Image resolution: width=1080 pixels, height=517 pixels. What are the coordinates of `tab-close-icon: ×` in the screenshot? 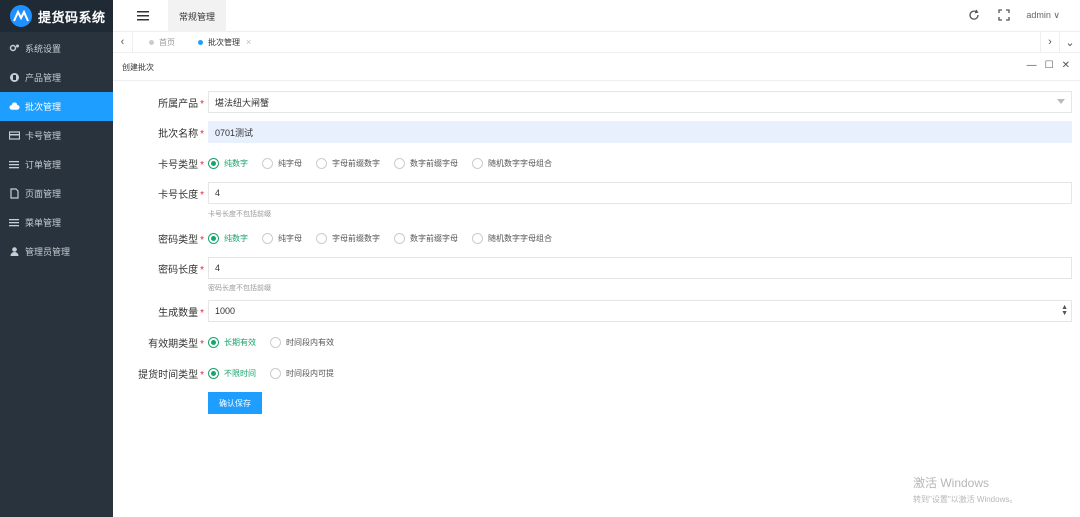 It's located at (248, 42).